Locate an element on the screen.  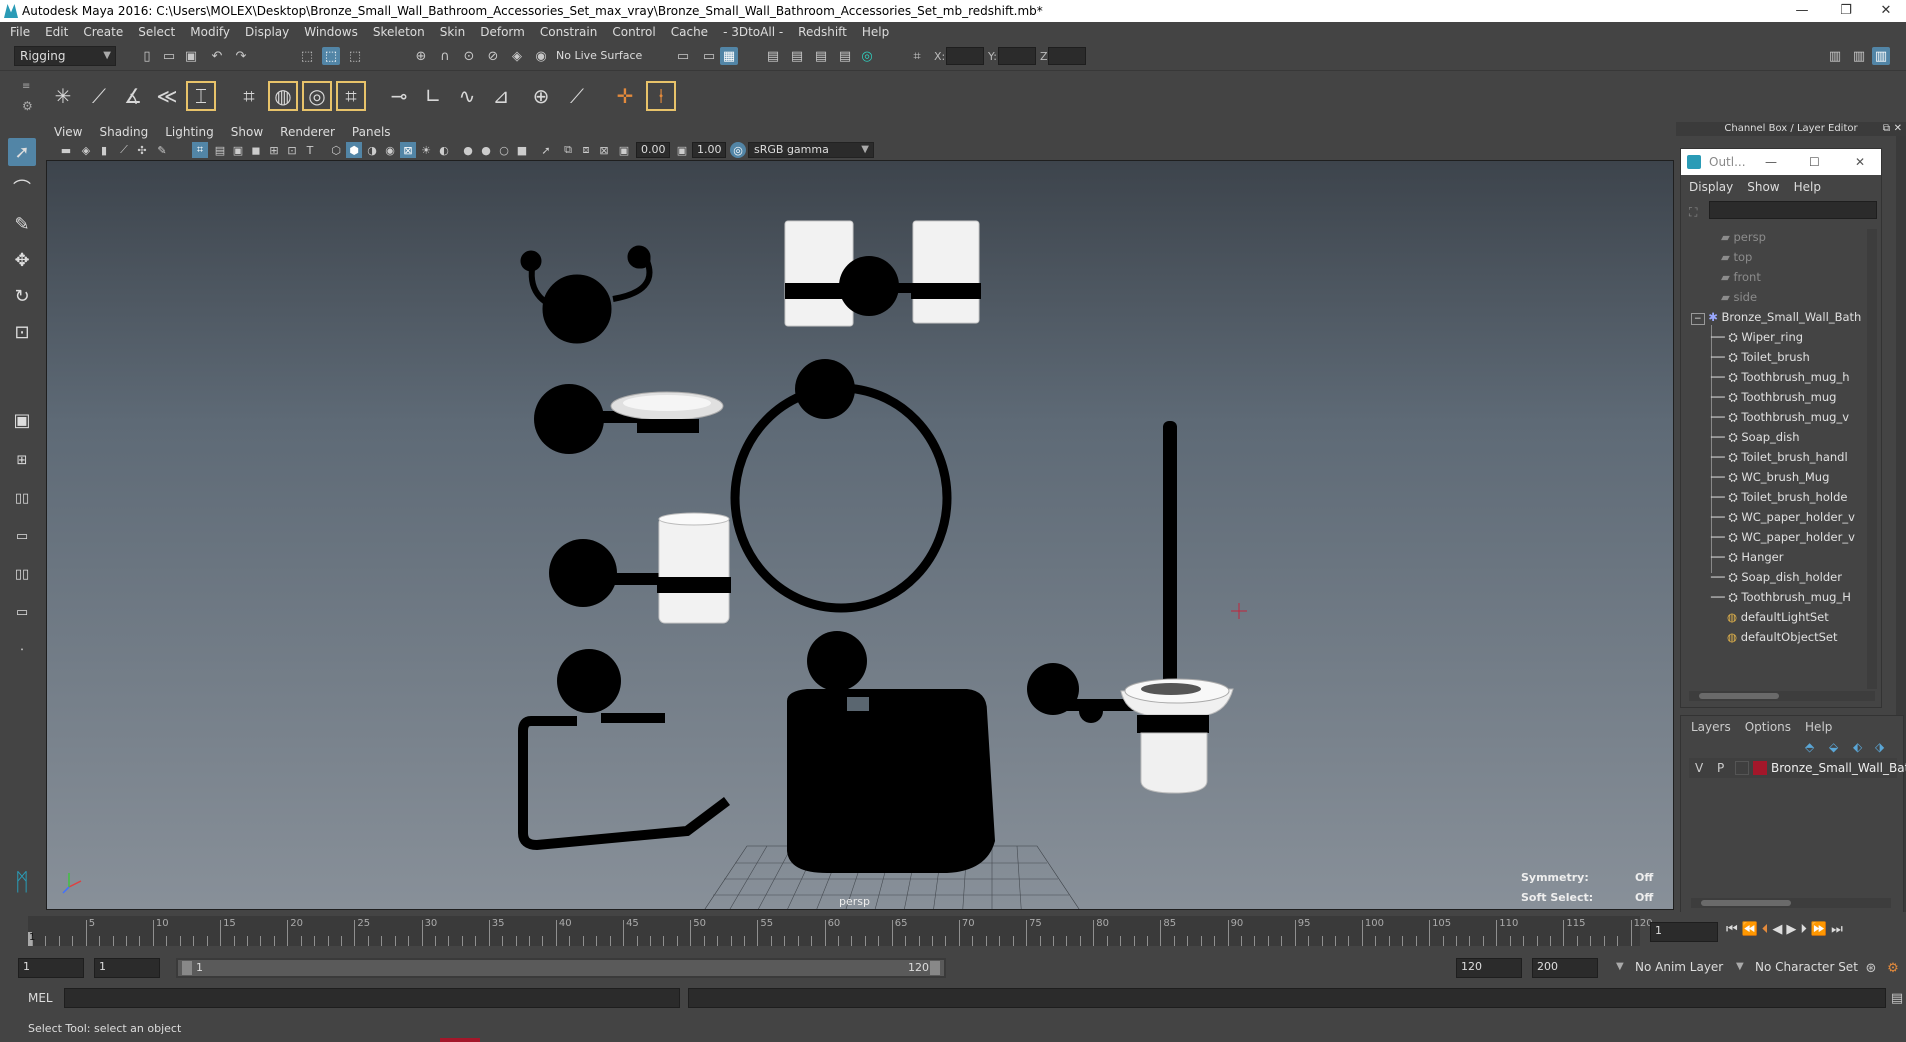
layer-menu-options: Options is located at coordinates (1768, 727).